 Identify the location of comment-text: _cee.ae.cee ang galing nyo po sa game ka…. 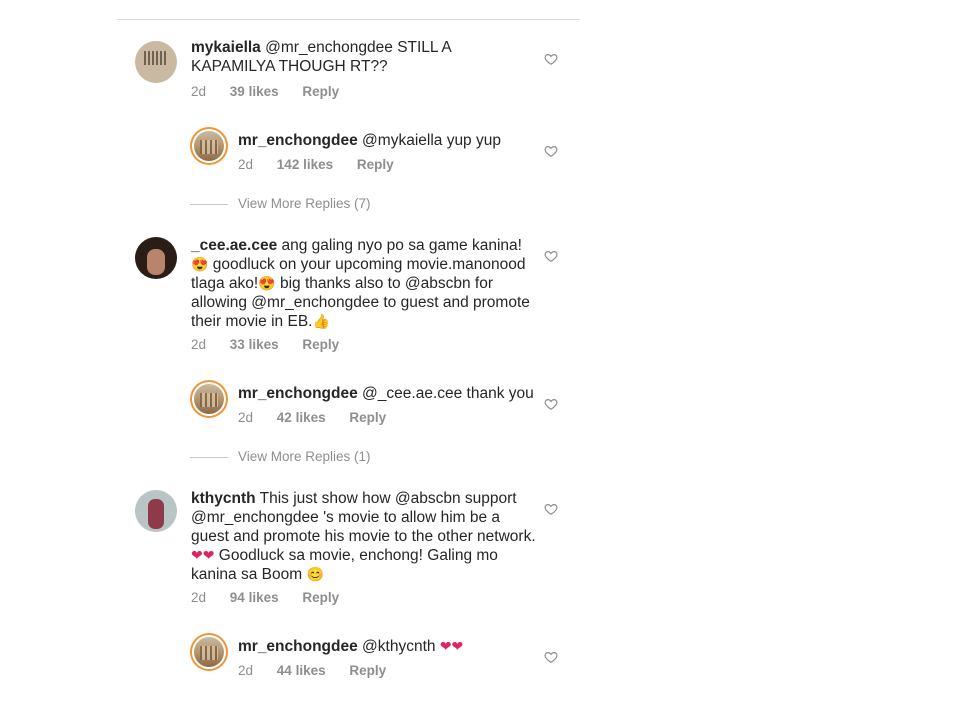
(363, 283).